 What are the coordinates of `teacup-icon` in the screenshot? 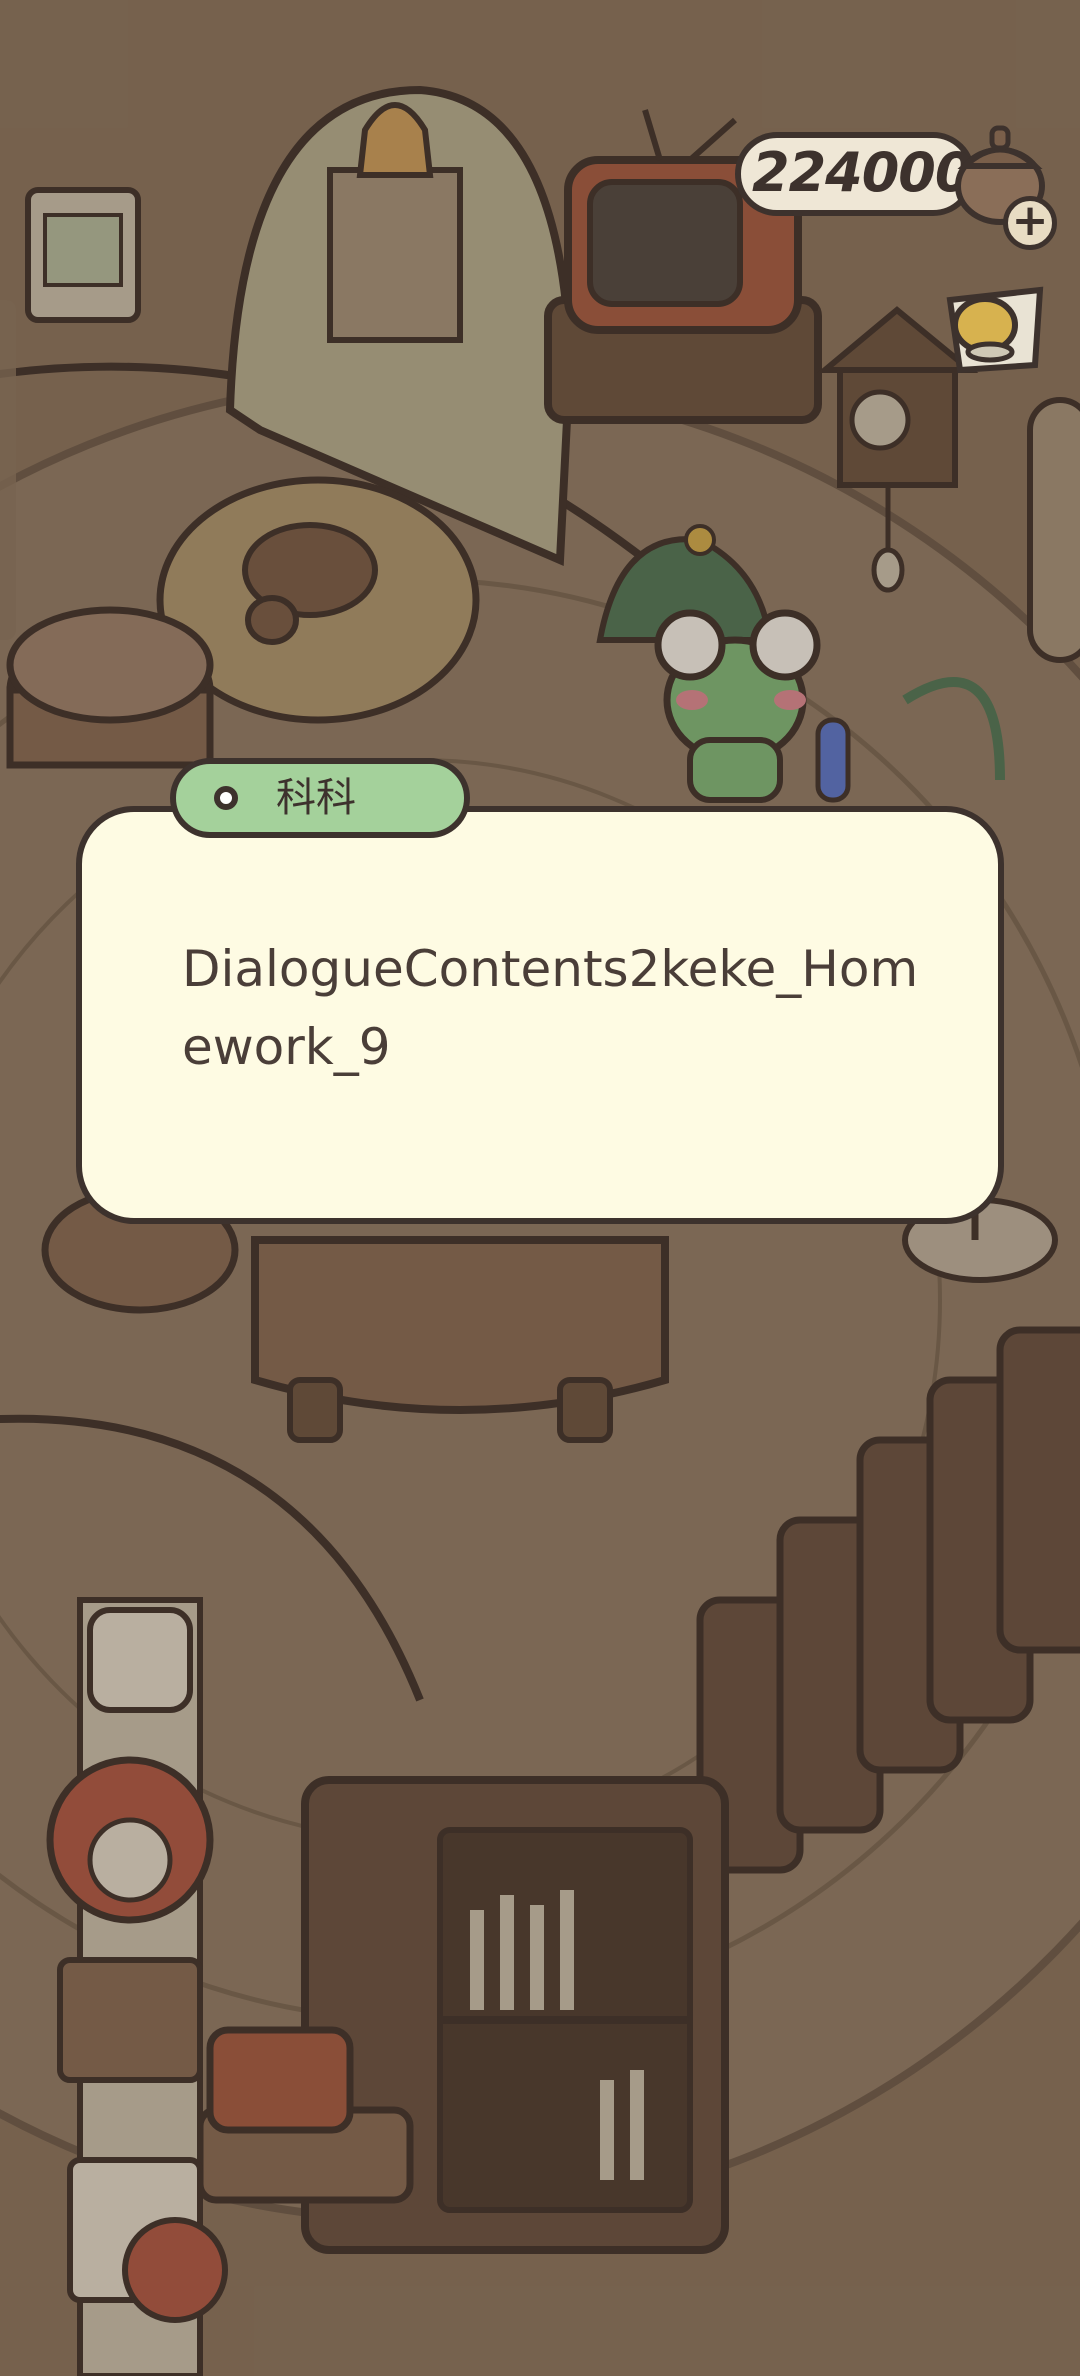 It's located at (995, 330).